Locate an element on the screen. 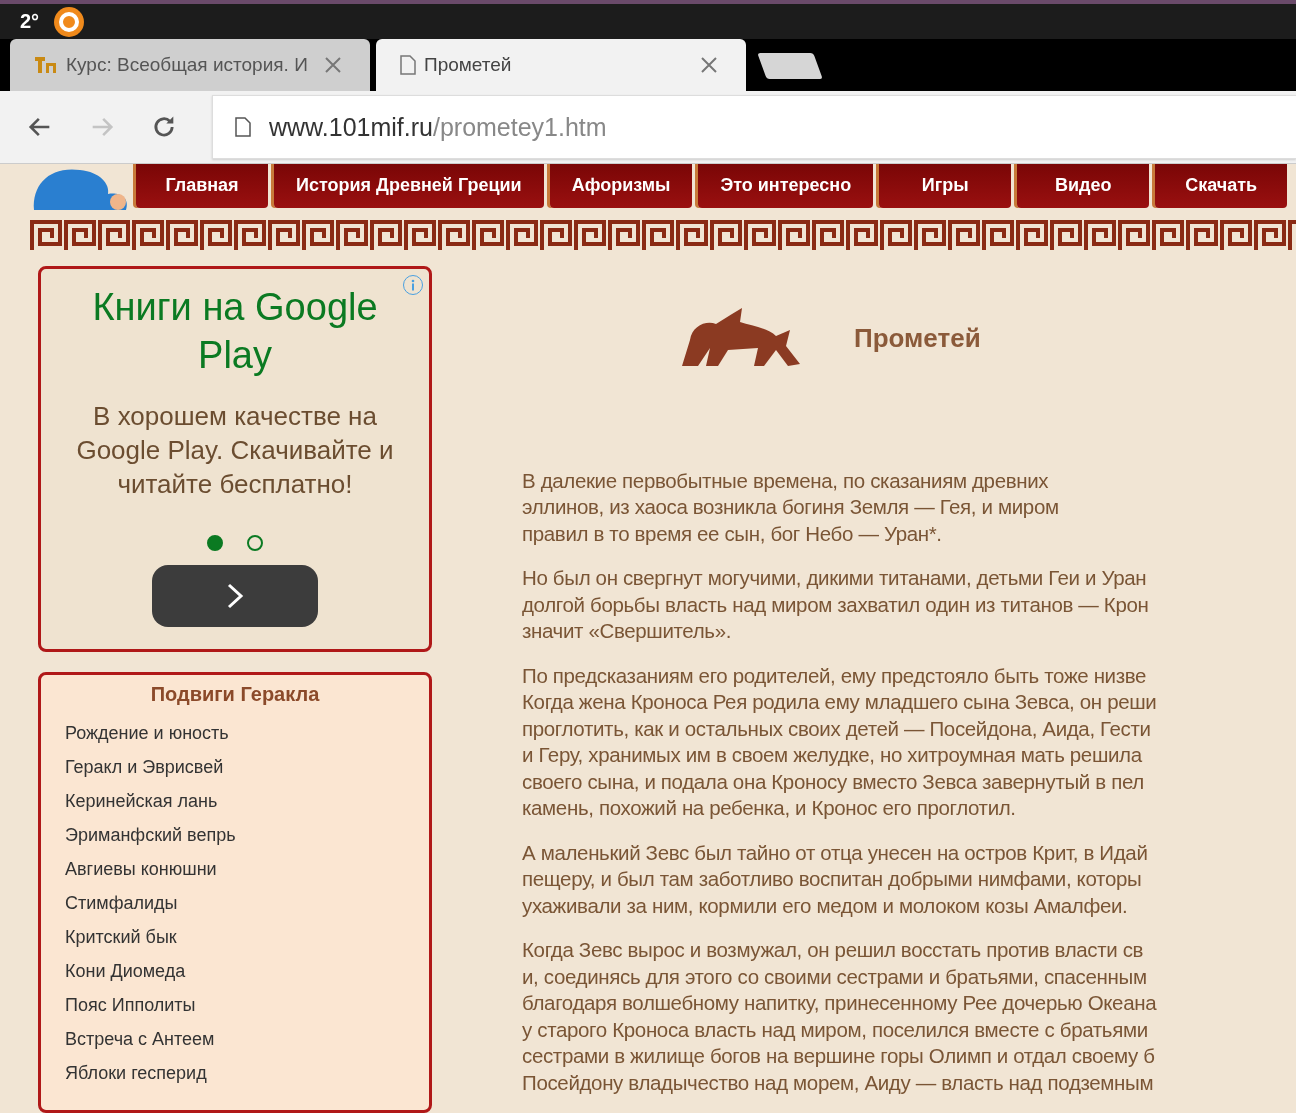 This screenshot has height=1113, width=1296. sidebar-link: Рождение и юность is located at coordinates (235, 733).